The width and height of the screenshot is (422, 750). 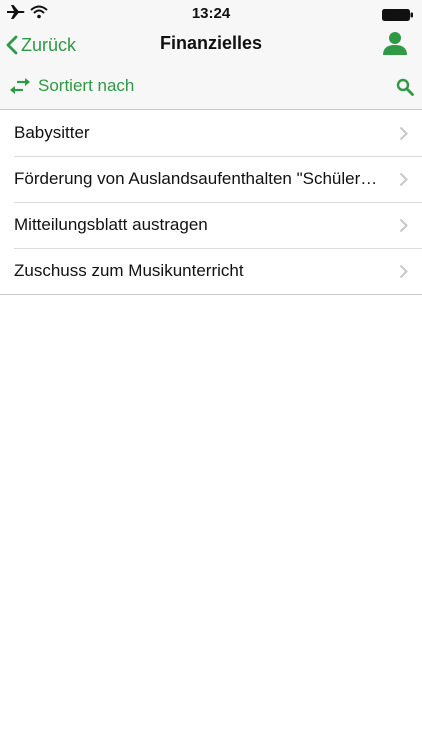 I want to click on back-button: Zurück, so click(x=41, y=45).